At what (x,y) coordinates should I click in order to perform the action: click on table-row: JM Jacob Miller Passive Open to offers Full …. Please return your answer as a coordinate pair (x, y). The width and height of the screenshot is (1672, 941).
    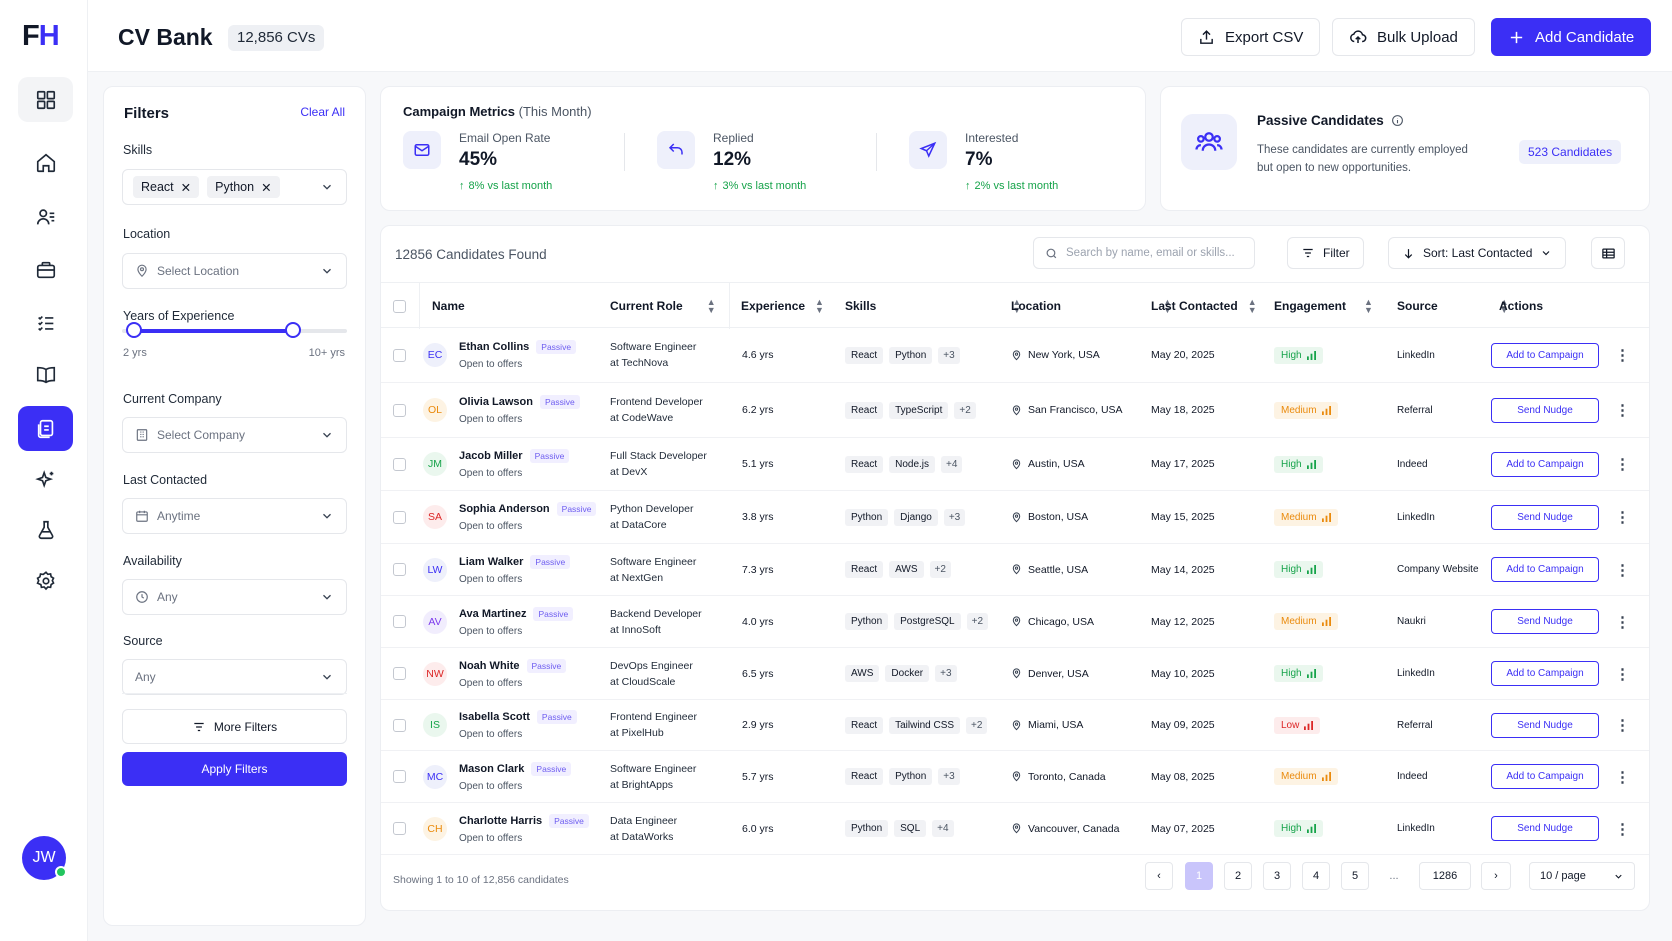
    Looking at the image, I should click on (1015, 464).